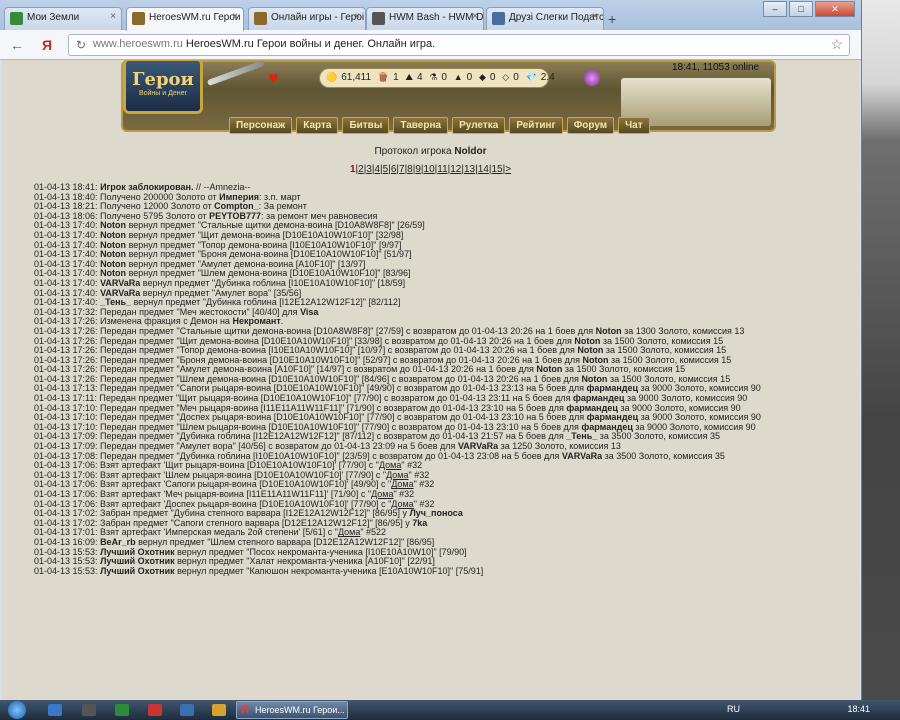  Describe the element at coordinates (163, 87) in the screenshot. I see `game-logo: Герои Войны и Денег` at that location.